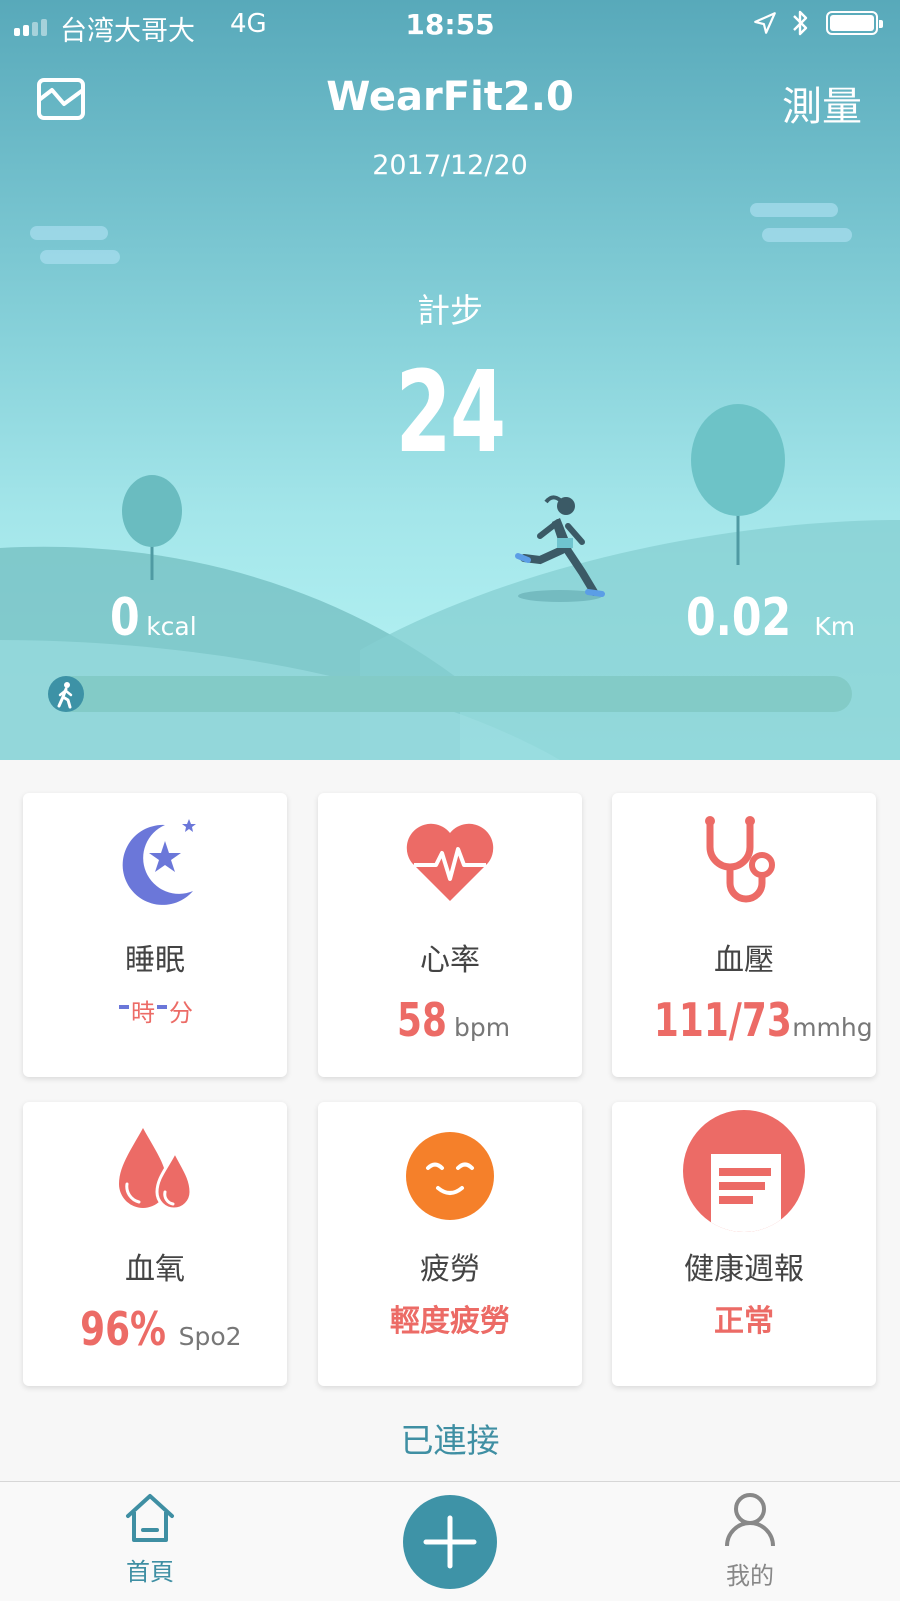 The height and width of the screenshot is (1601, 900). I want to click on step-goal-progress-bar, so click(450, 694).